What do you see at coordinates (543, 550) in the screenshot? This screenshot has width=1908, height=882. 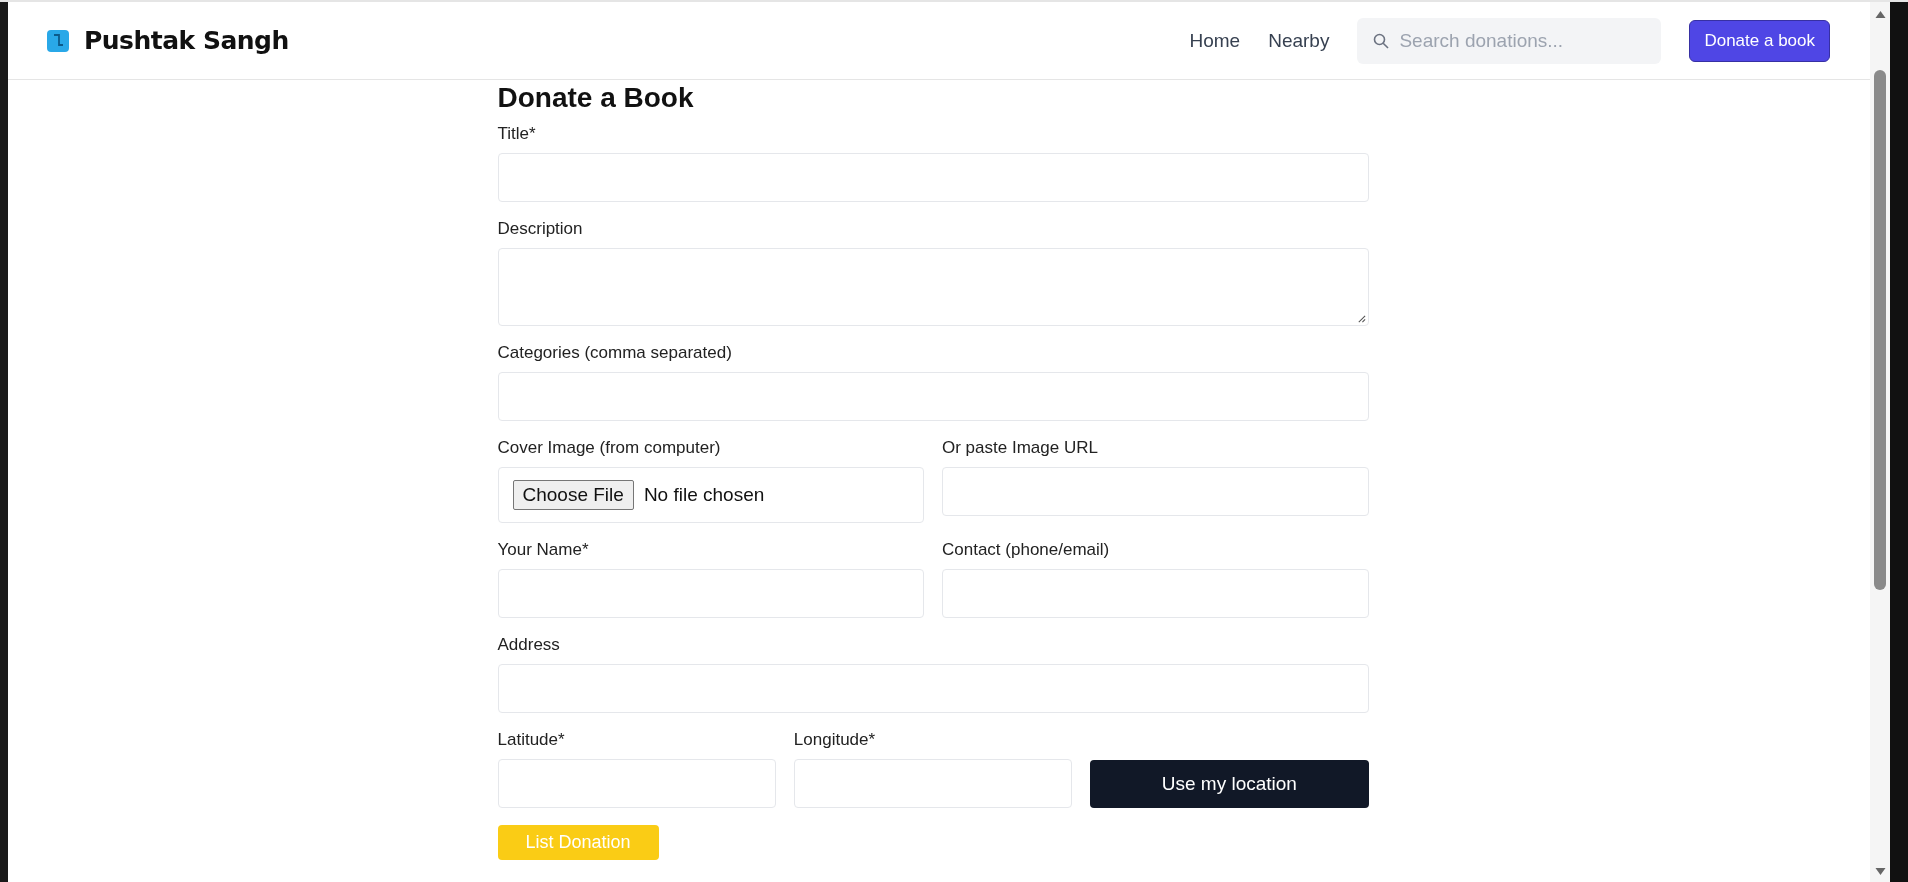 I see `field-label: Your Name*` at bounding box center [543, 550].